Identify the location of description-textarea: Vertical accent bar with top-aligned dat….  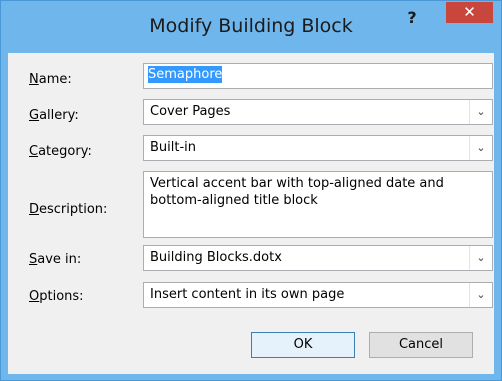
(318, 204).